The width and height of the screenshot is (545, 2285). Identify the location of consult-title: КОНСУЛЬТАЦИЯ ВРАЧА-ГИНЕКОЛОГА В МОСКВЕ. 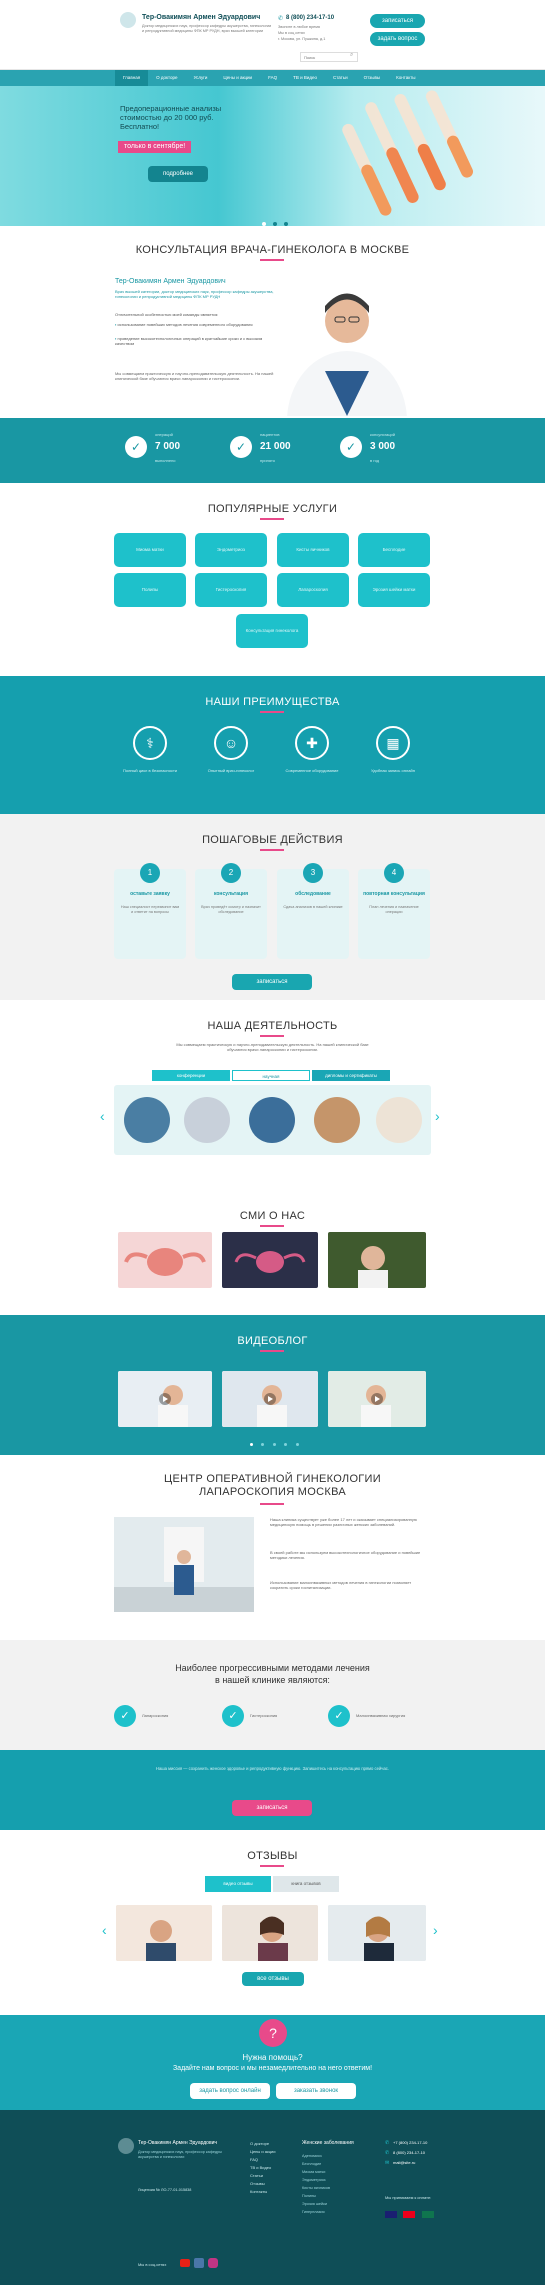
(272, 250).